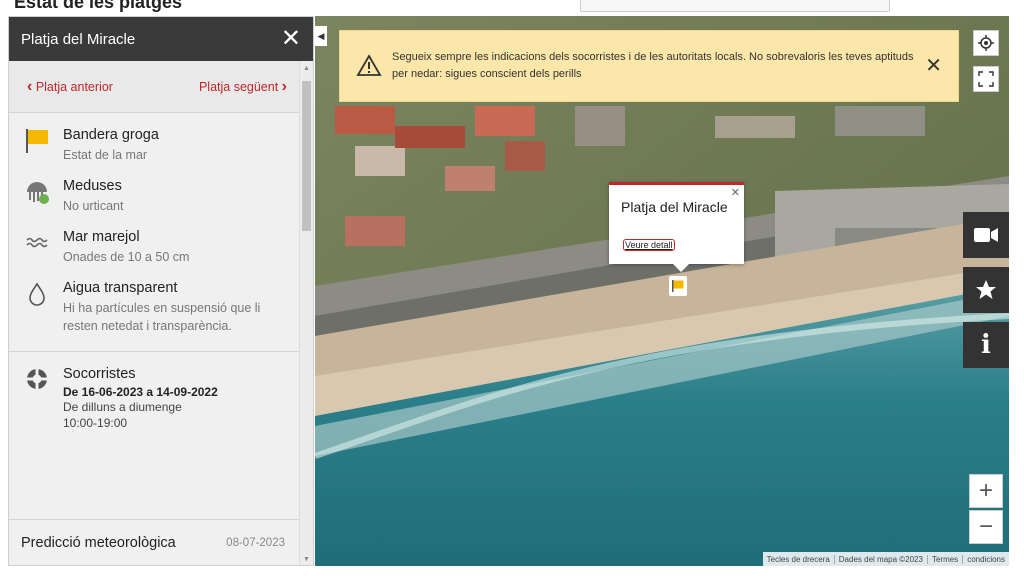 The image size is (1024, 576). I want to click on panel-scrollbar: ▲ ▼, so click(306, 313).